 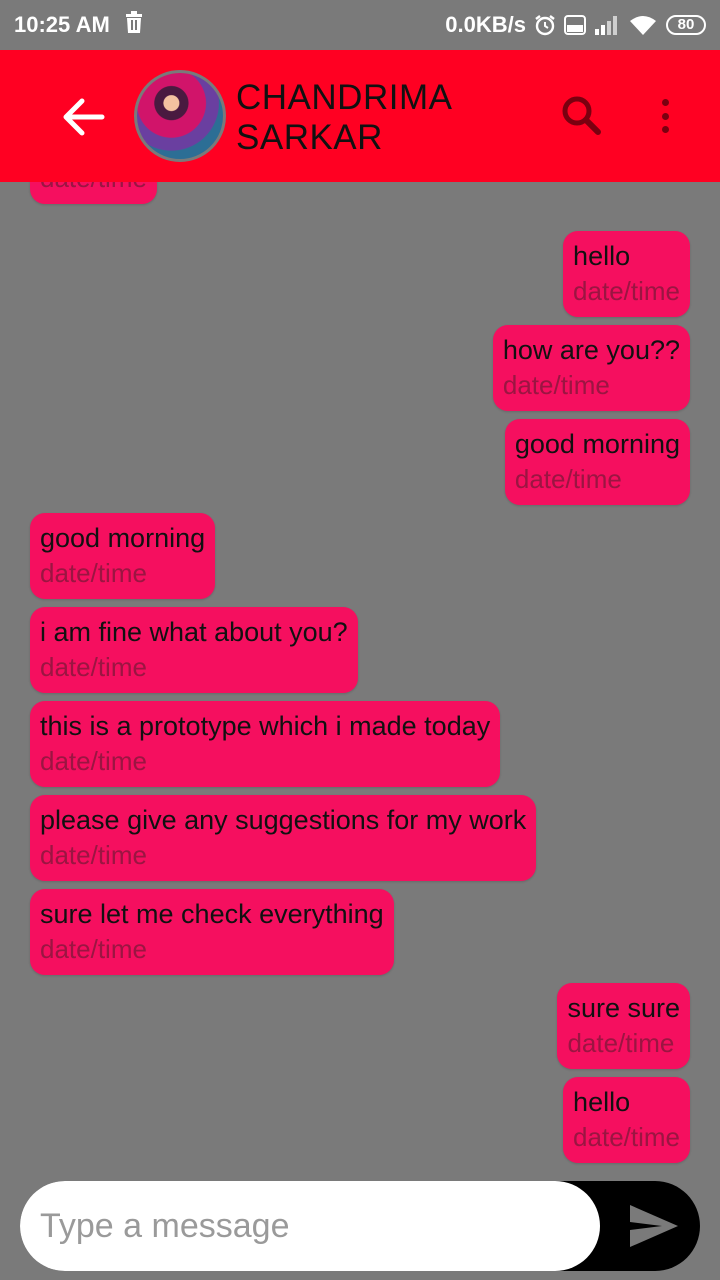 I want to click on search-button, so click(x=581, y=115).